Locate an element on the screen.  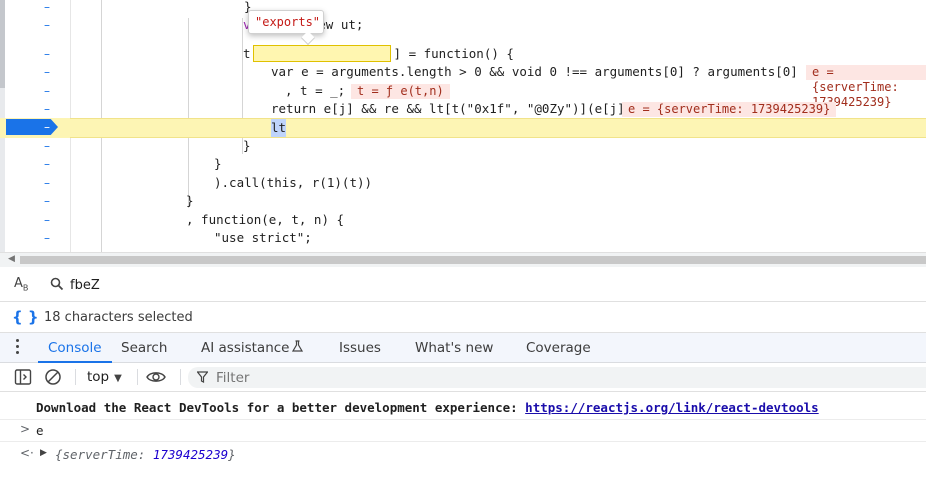
filter-icon is located at coordinates (202, 378).